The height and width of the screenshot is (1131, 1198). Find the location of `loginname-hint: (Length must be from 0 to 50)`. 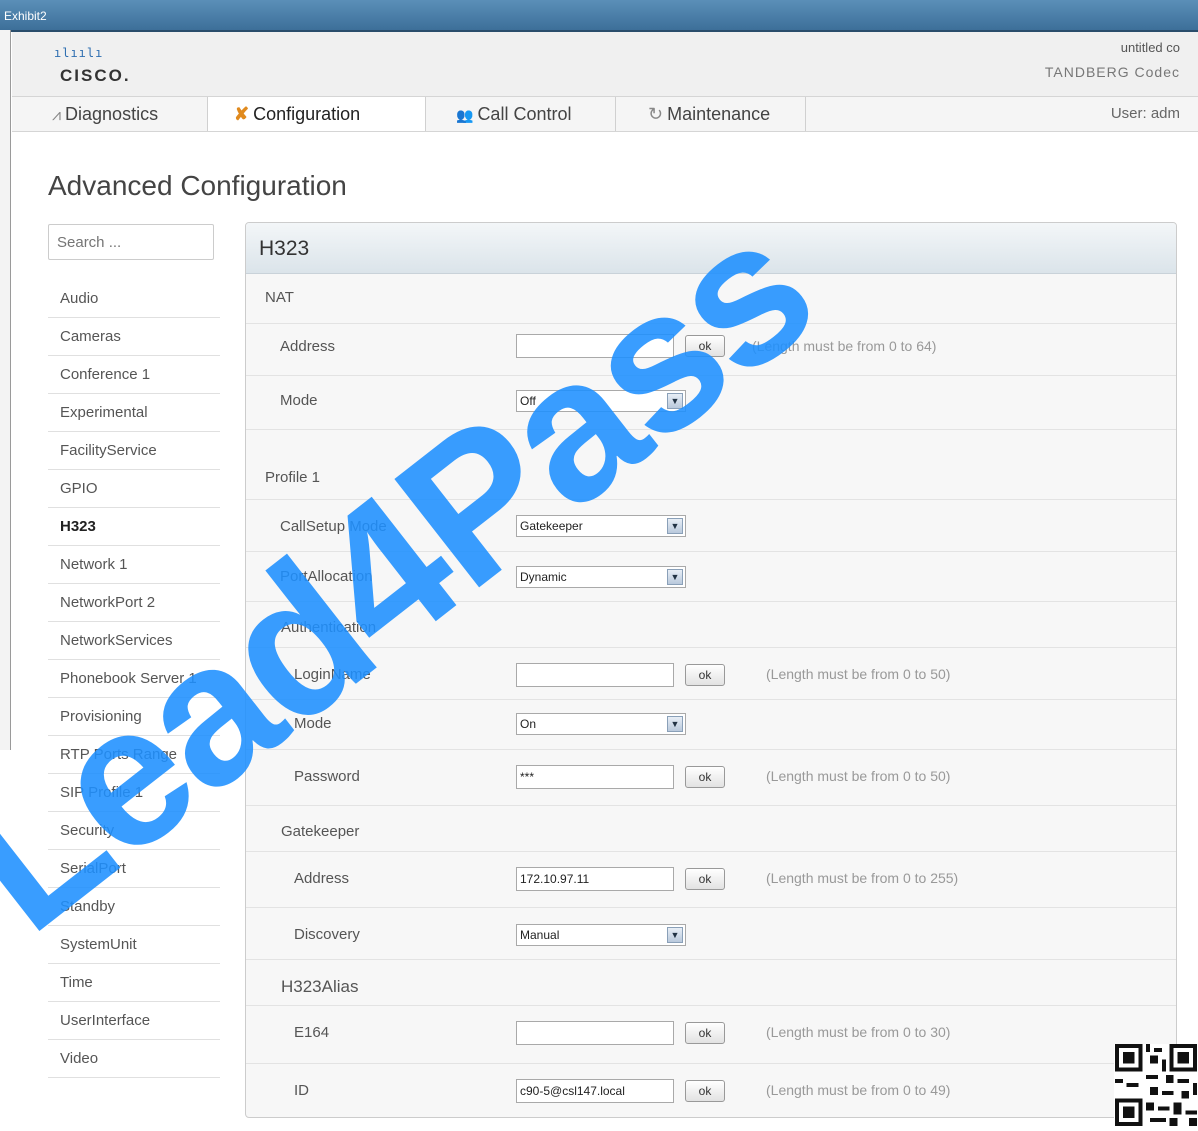

loginname-hint: (Length must be from 0 to 50) is located at coordinates (858, 674).